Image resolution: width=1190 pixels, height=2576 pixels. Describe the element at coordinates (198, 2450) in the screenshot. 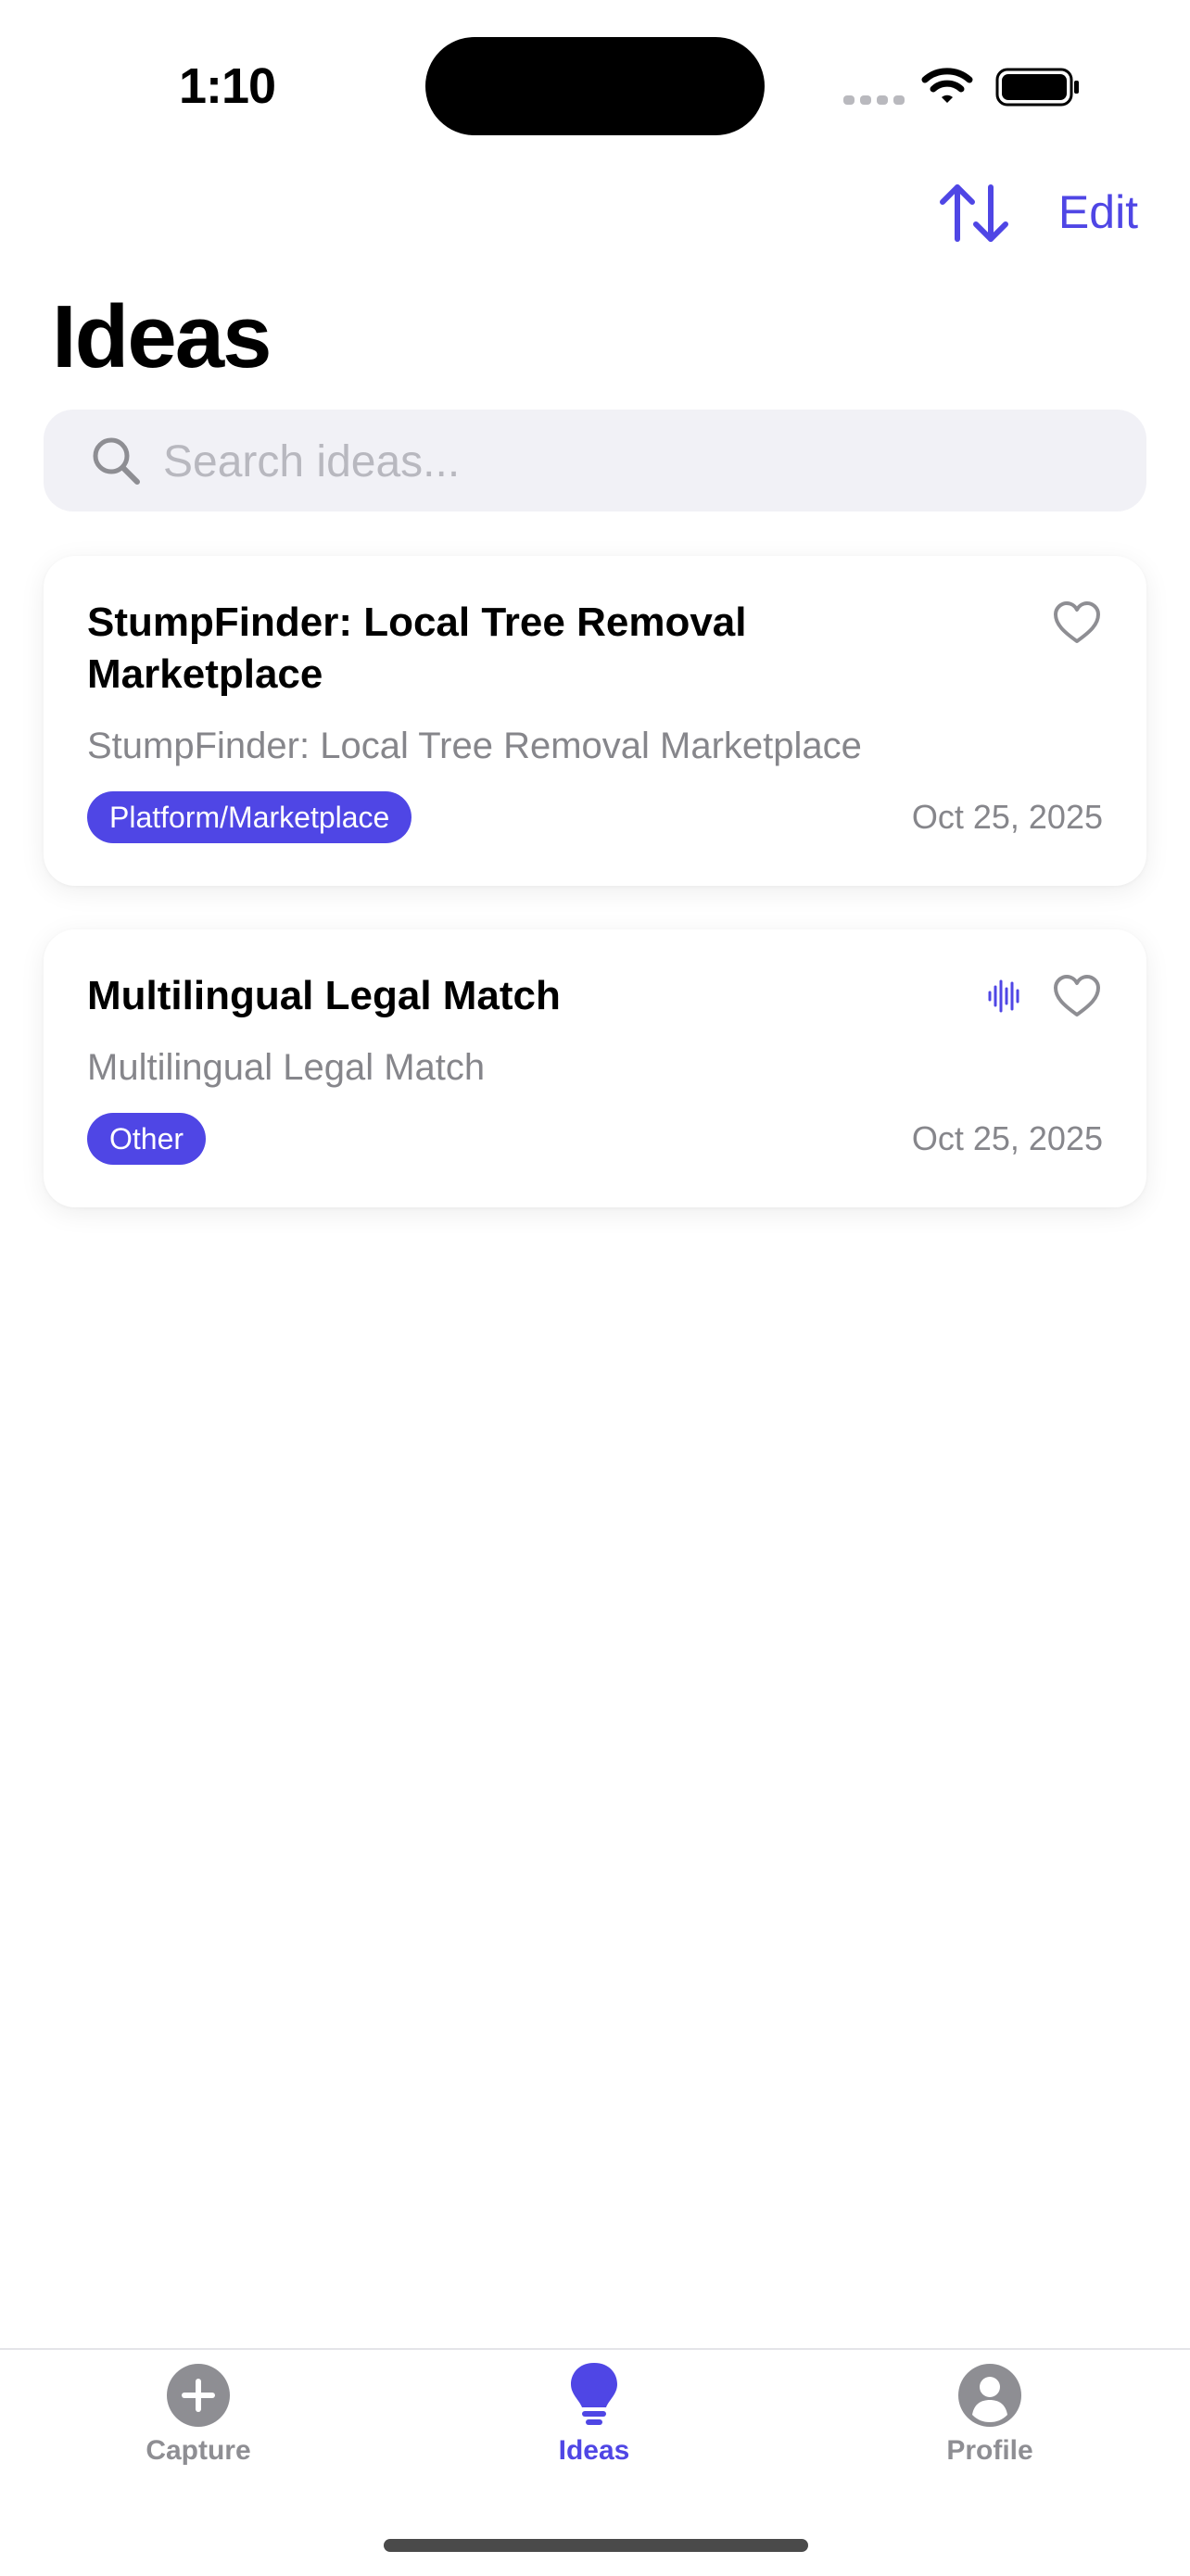

I see `tab-label: Capture` at that location.